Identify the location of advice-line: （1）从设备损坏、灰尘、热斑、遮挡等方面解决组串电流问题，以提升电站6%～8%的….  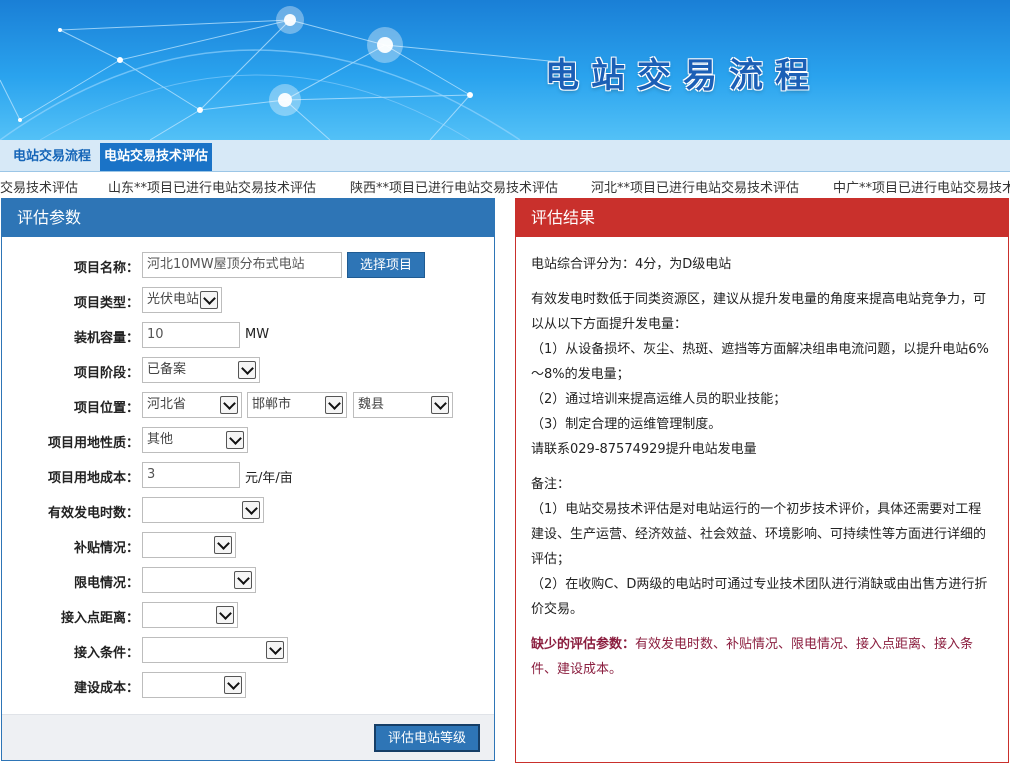
(760, 362).